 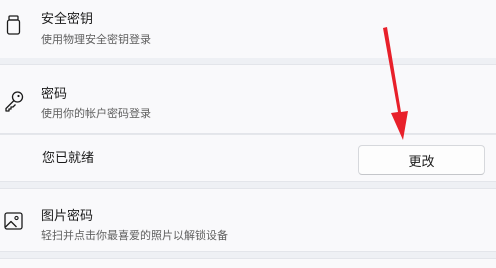 I want to click on key-icon, so click(x=14, y=101).